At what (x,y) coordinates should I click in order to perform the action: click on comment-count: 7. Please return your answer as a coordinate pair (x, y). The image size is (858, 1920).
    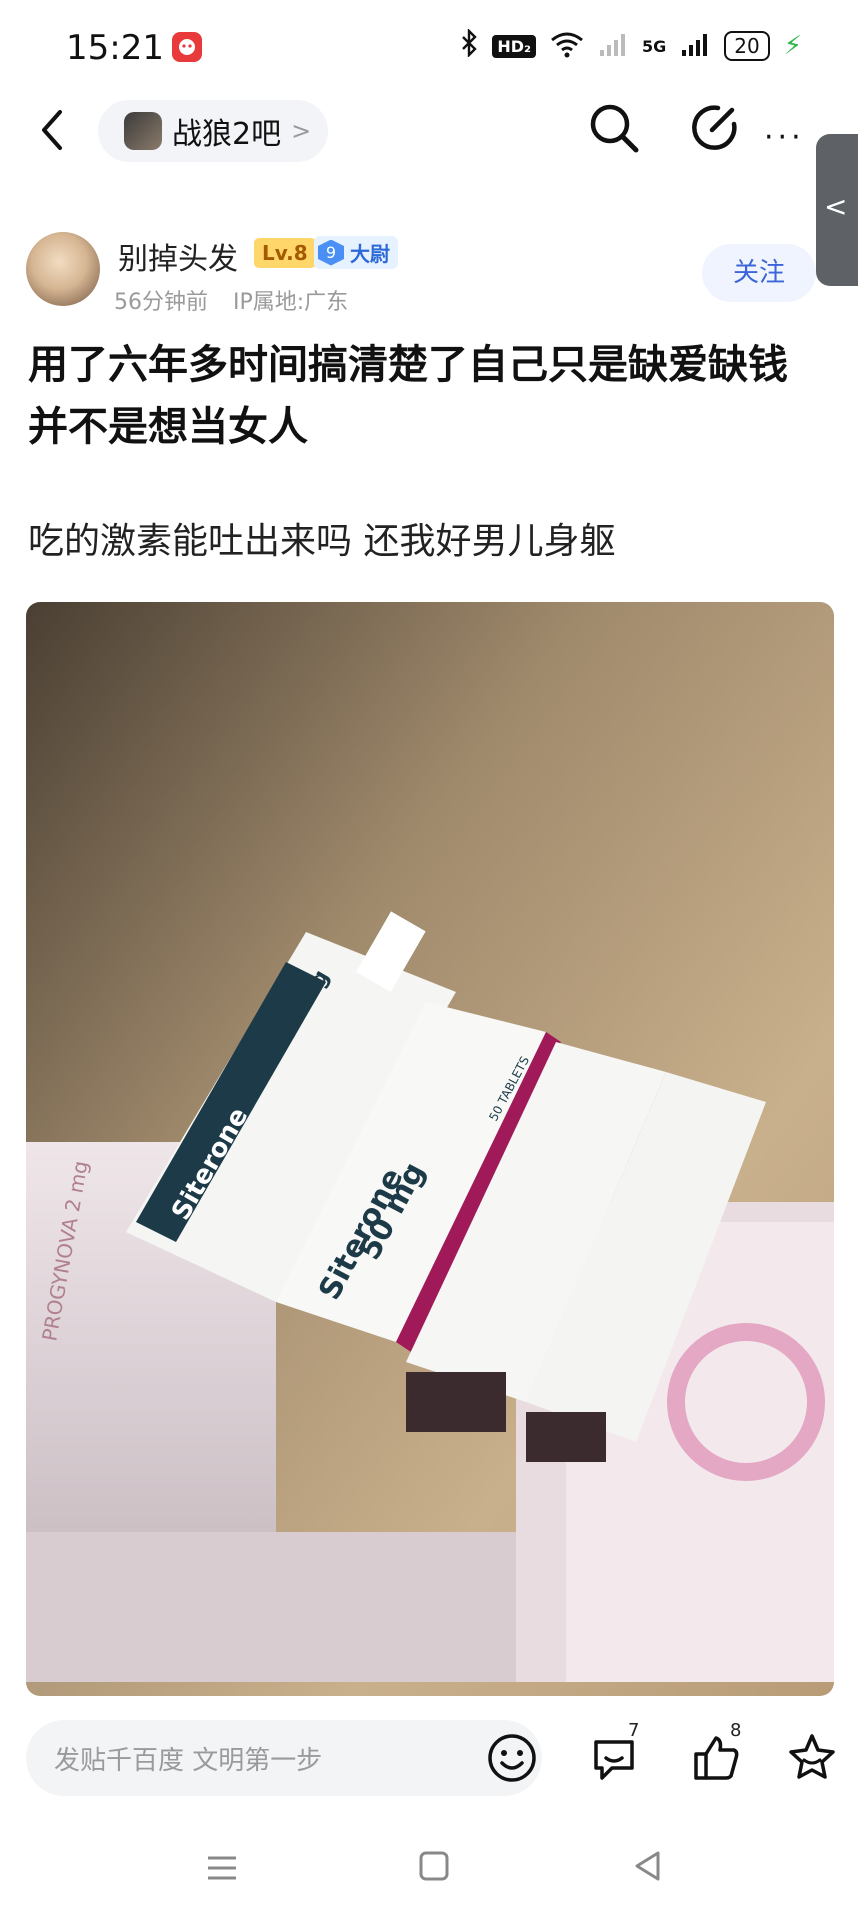
    Looking at the image, I should click on (634, 1730).